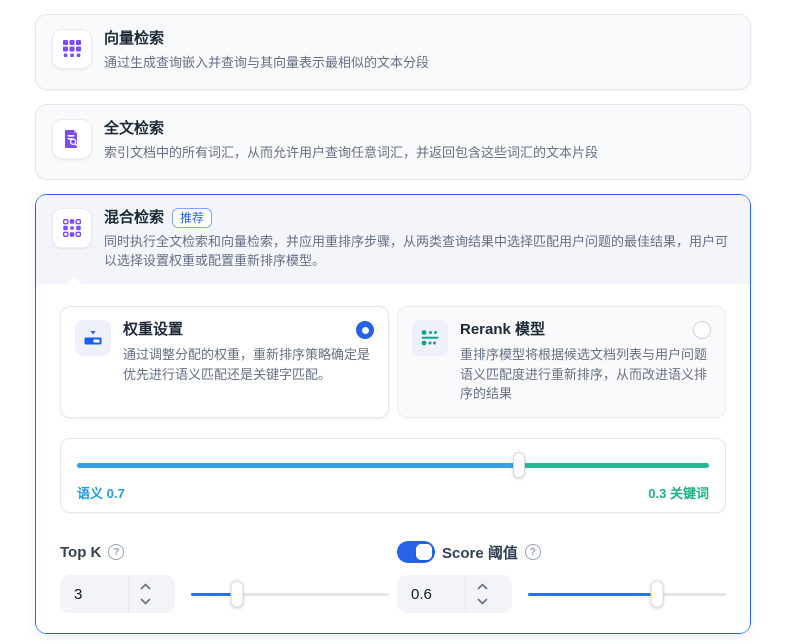 Image resolution: width=785 pixels, height=644 pixels. Describe the element at coordinates (365, 330) in the screenshot. I see `weight-settings-radio` at that location.